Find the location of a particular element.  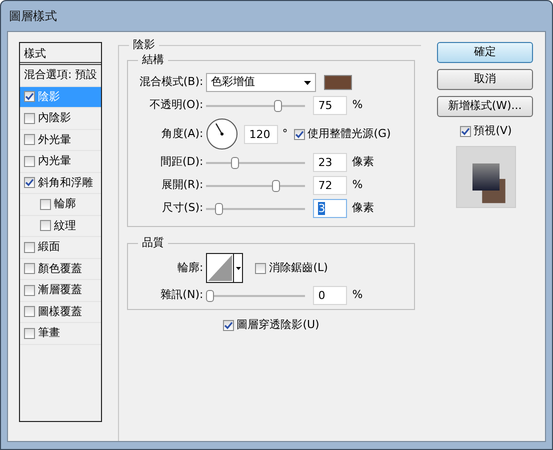

value-field: 75 is located at coordinates (330, 105).